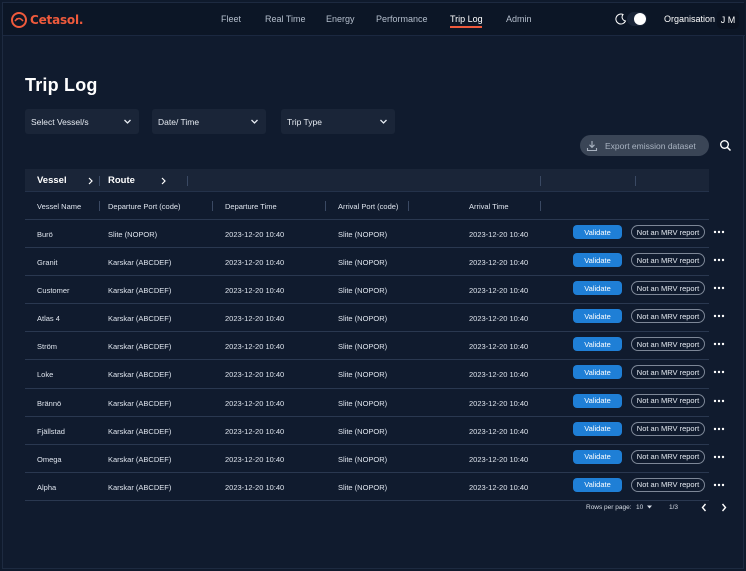  What do you see at coordinates (489, 206) in the screenshot?
I see `col-arrival-time: Arrival Time` at bounding box center [489, 206].